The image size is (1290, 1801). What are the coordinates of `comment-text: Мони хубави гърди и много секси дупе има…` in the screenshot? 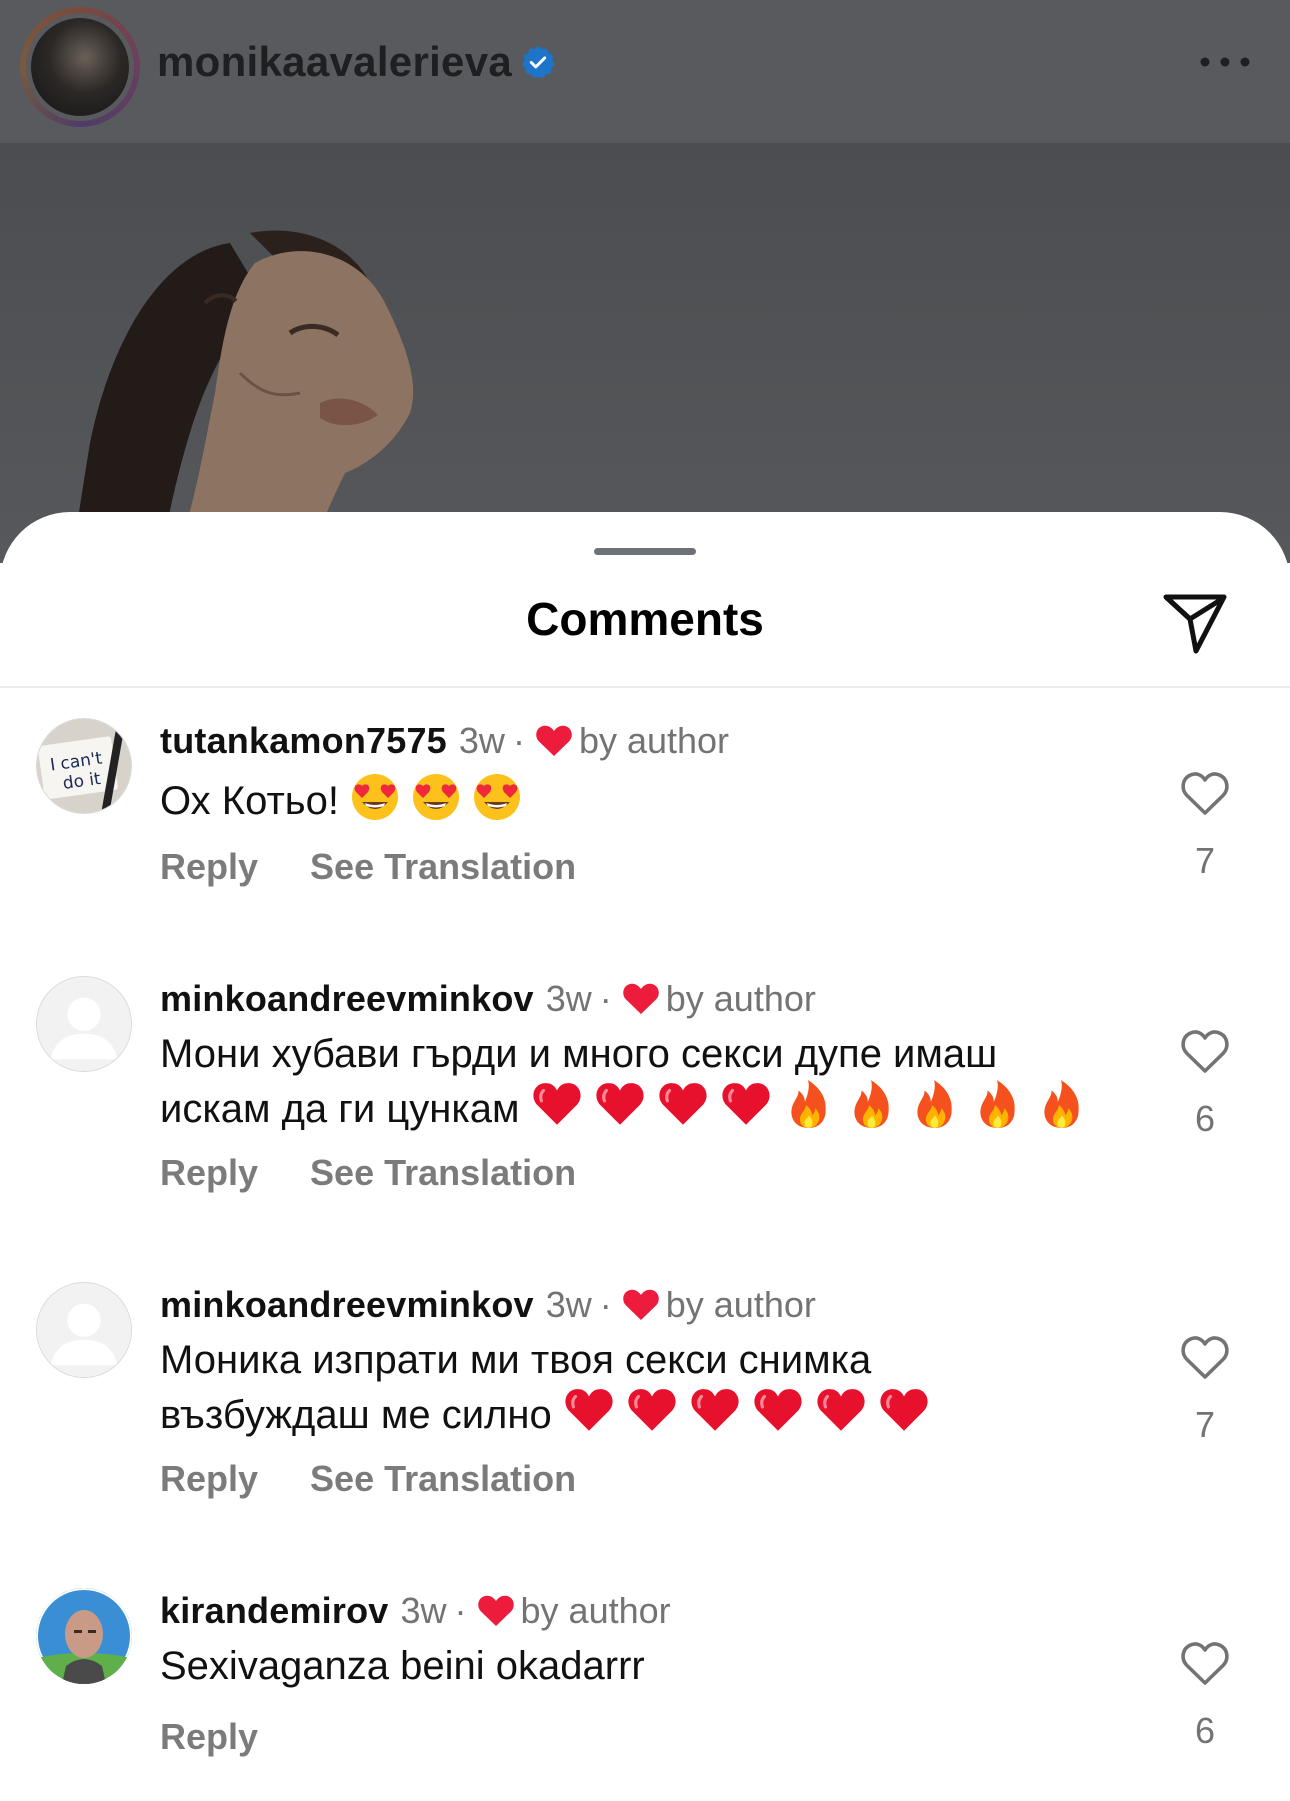 It's located at (640, 1081).